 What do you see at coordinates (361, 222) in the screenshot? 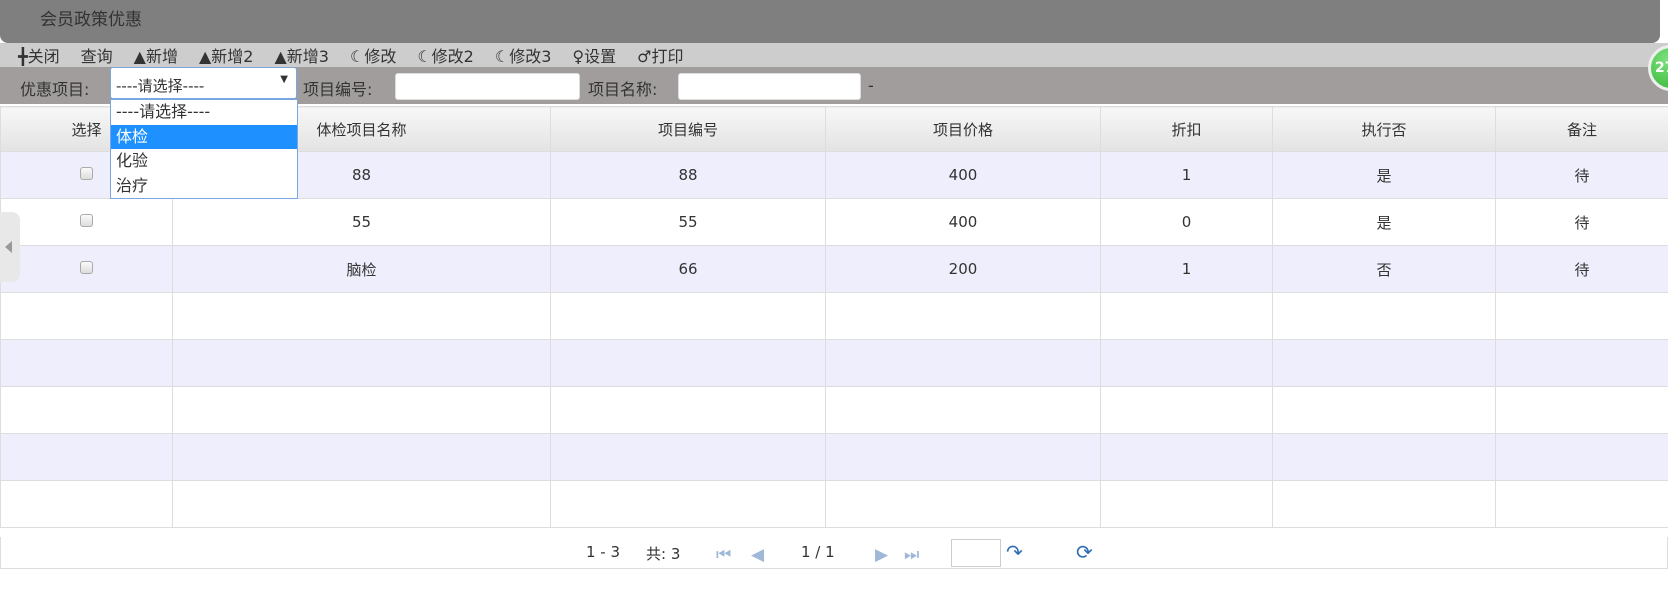
I see `cell-name: 55` at bounding box center [361, 222].